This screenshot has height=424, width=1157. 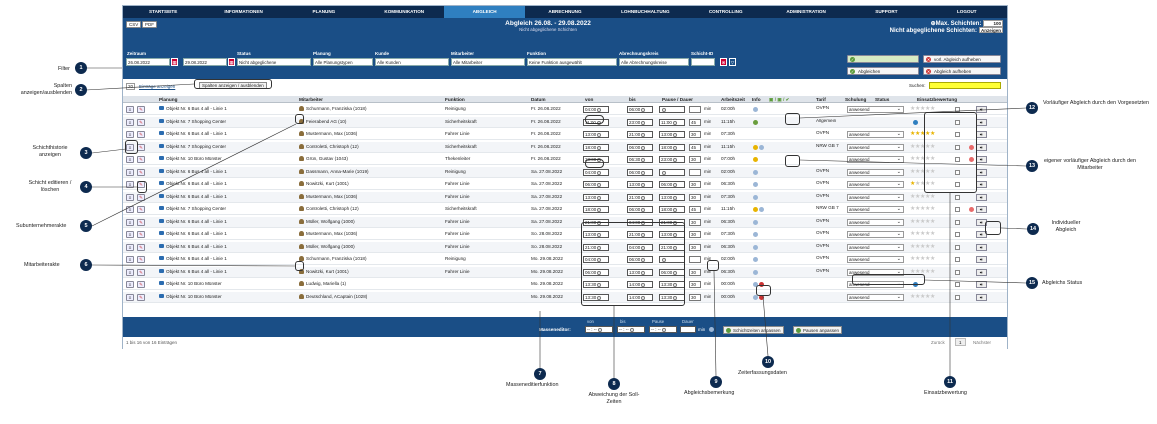 I want to click on calendar-icon: ▦, so click(x=174, y=62).